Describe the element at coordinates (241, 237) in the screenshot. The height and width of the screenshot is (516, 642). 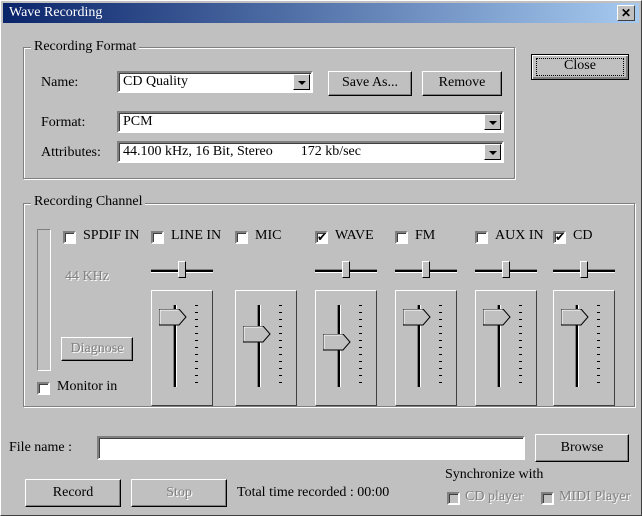
I see `mic-checkbox` at that location.